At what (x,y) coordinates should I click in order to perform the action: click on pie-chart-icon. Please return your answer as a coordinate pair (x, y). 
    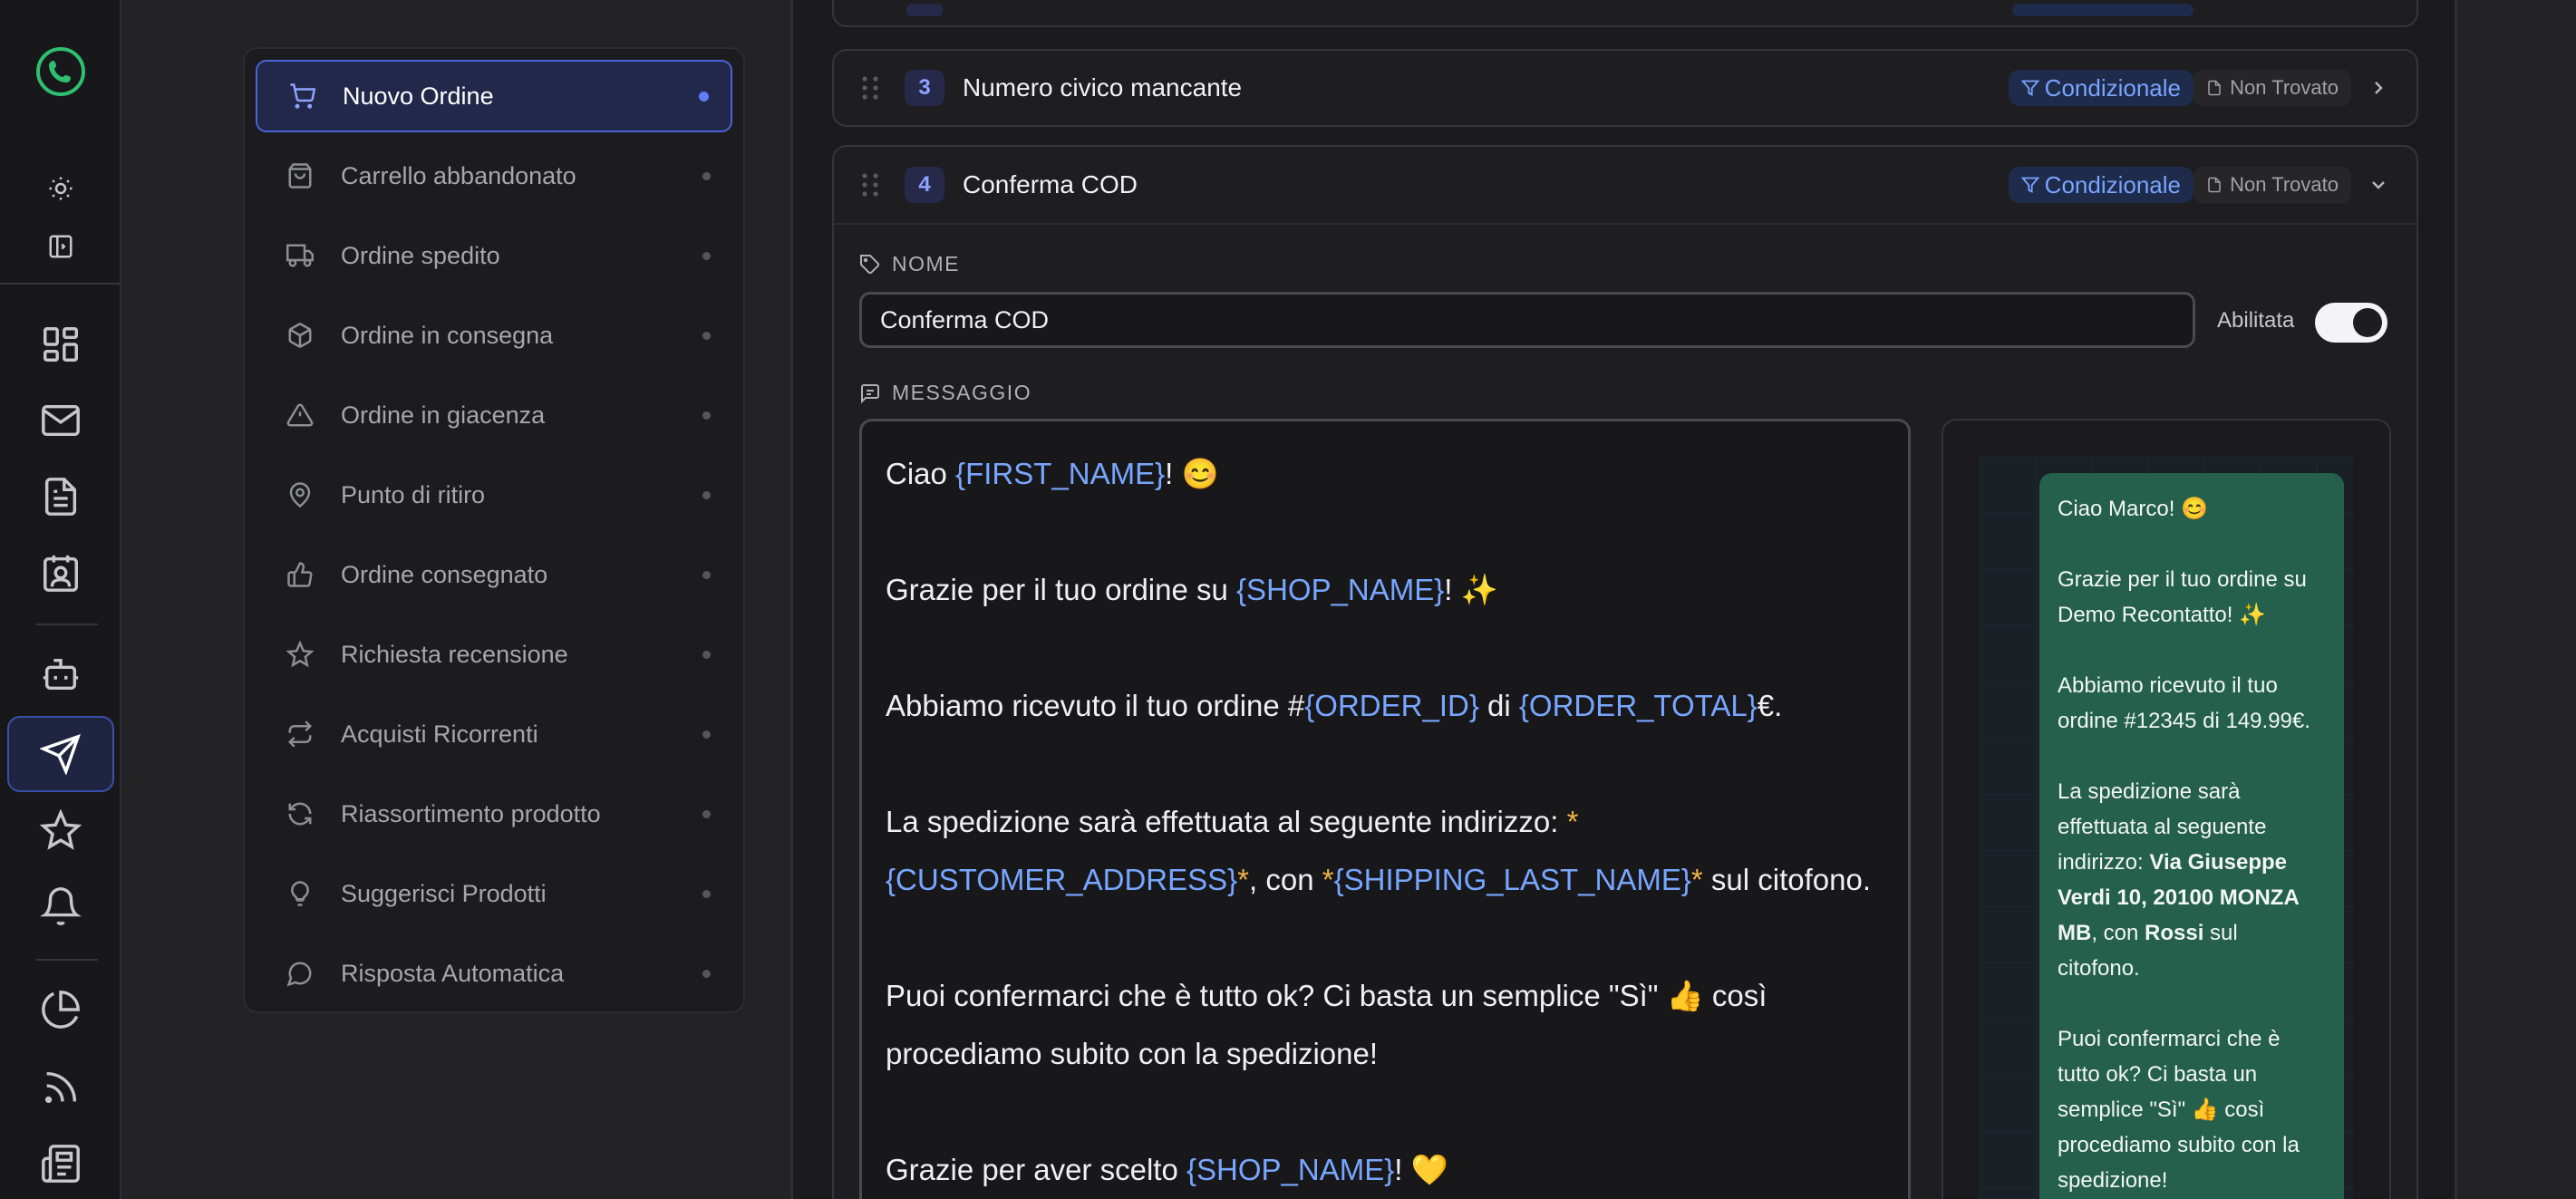
    Looking at the image, I should click on (61, 1009).